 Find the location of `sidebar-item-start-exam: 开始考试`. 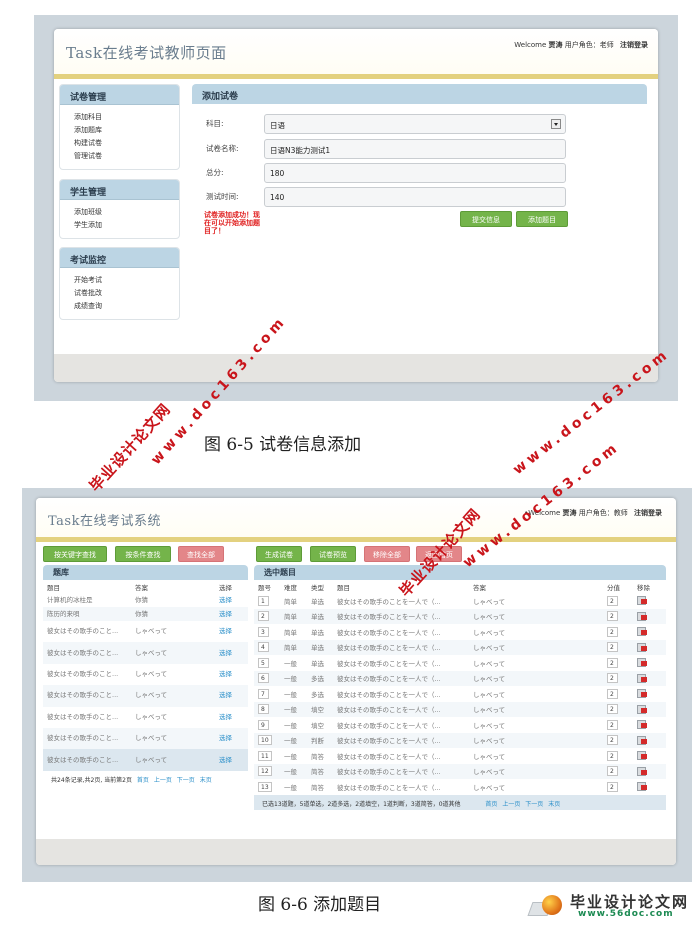

sidebar-item-start-exam: 开始考试 is located at coordinates (126, 280).